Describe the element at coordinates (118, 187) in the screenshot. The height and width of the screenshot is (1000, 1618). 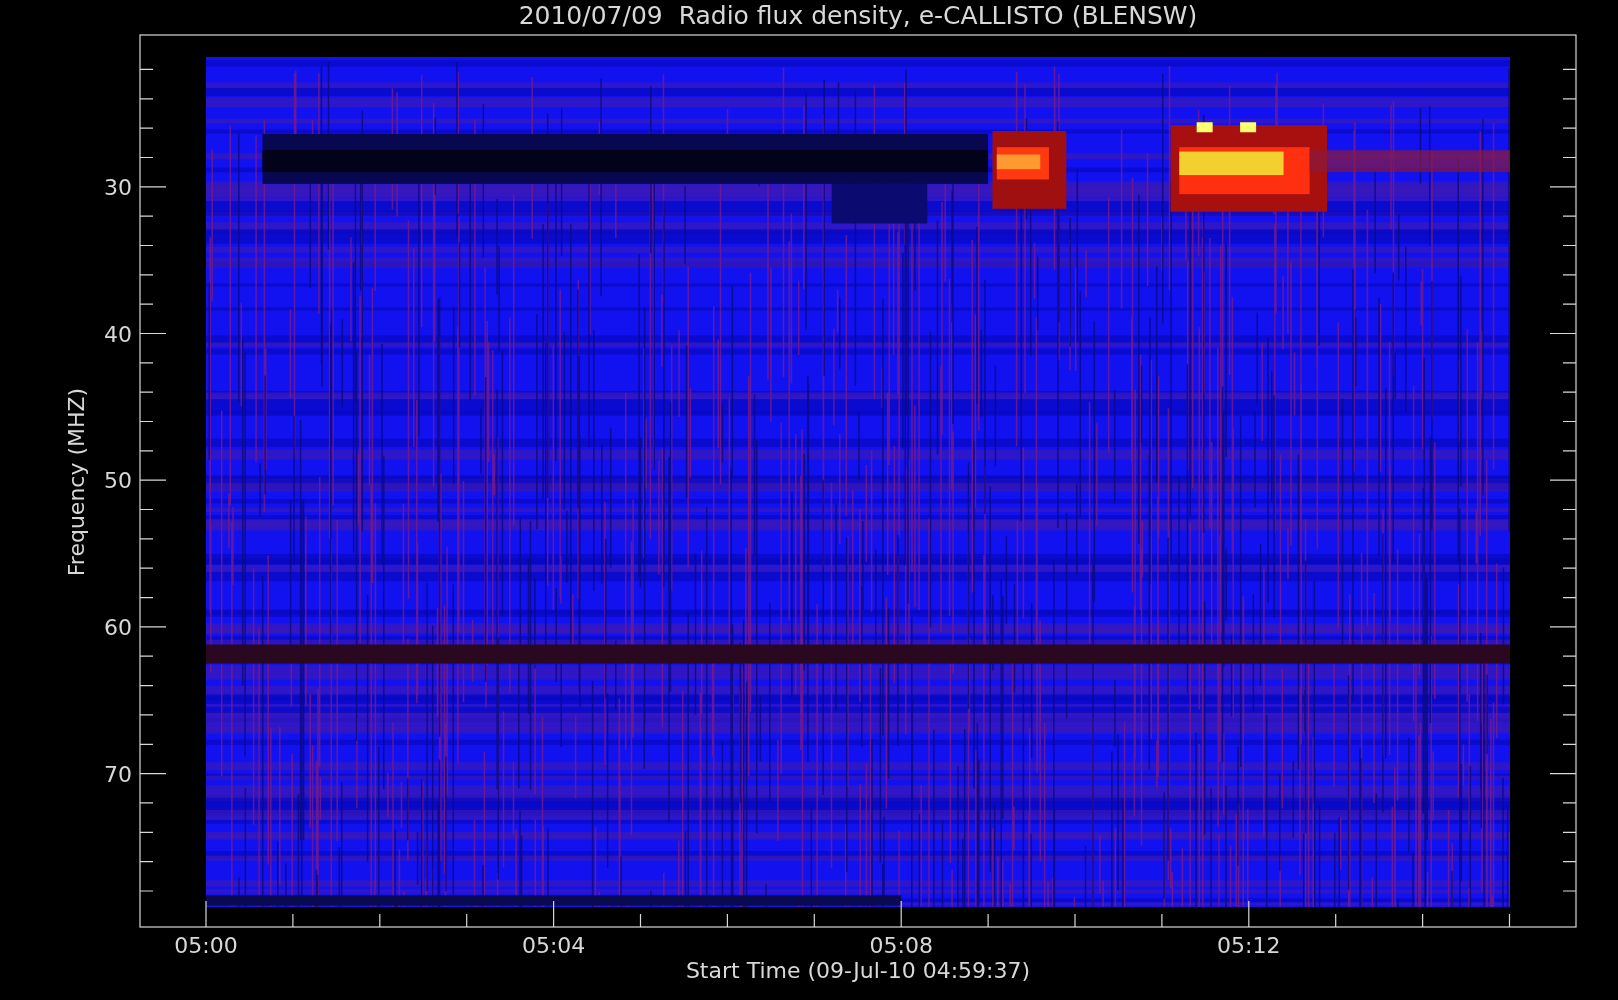
I see `tick-label: 30` at that location.